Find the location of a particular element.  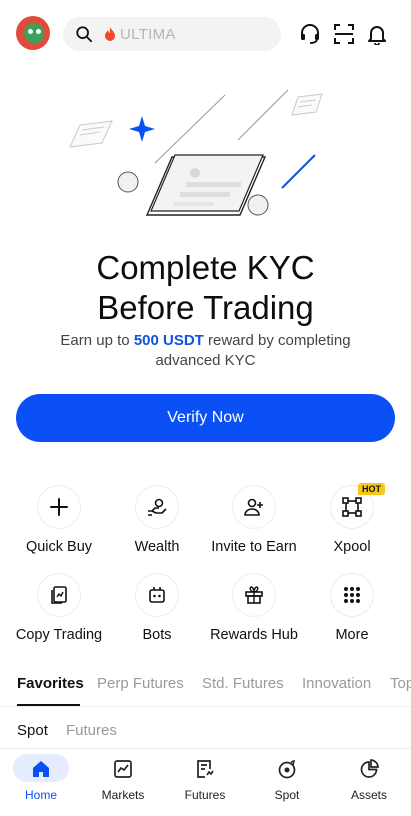

top-bar: ULTIMA is located at coordinates (205, 35).